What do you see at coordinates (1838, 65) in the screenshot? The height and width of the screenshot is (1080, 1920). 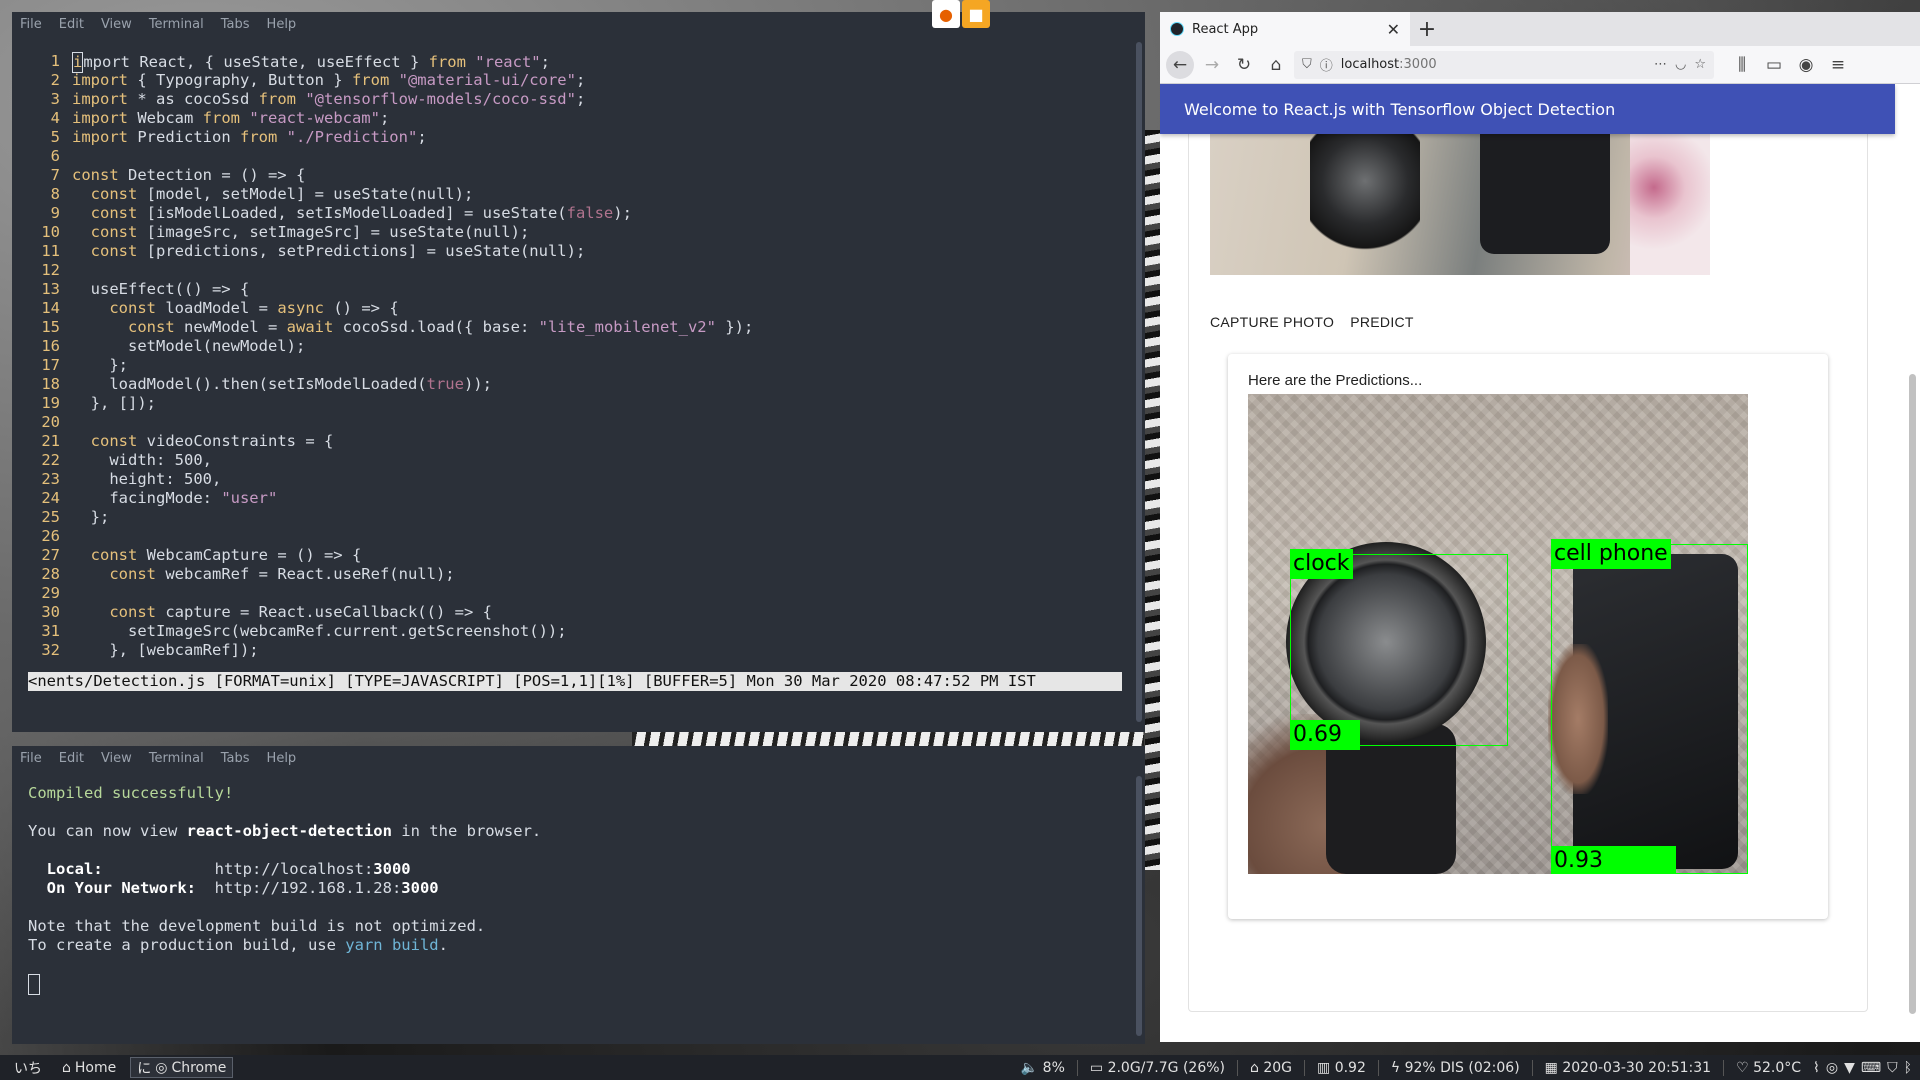 I see `menu-icon: ≡` at bounding box center [1838, 65].